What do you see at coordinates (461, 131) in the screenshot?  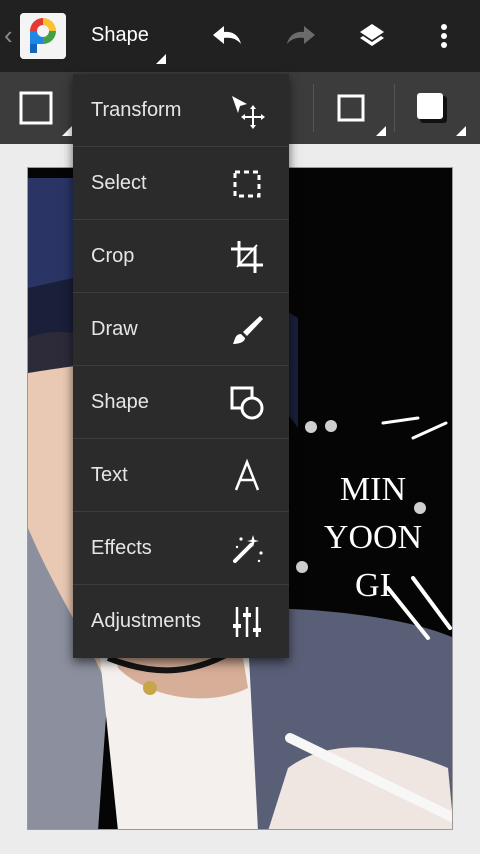 I see `fill-caret-icon` at bounding box center [461, 131].